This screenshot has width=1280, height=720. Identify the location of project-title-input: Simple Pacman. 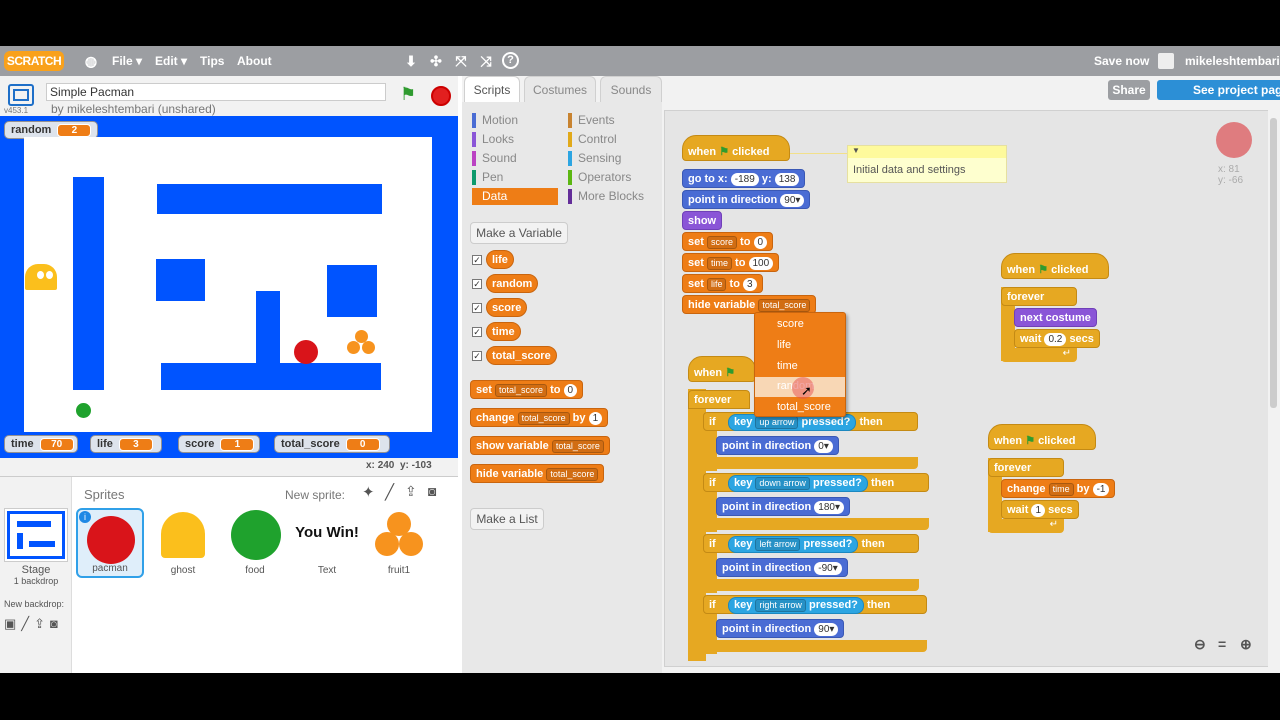
(216, 92).